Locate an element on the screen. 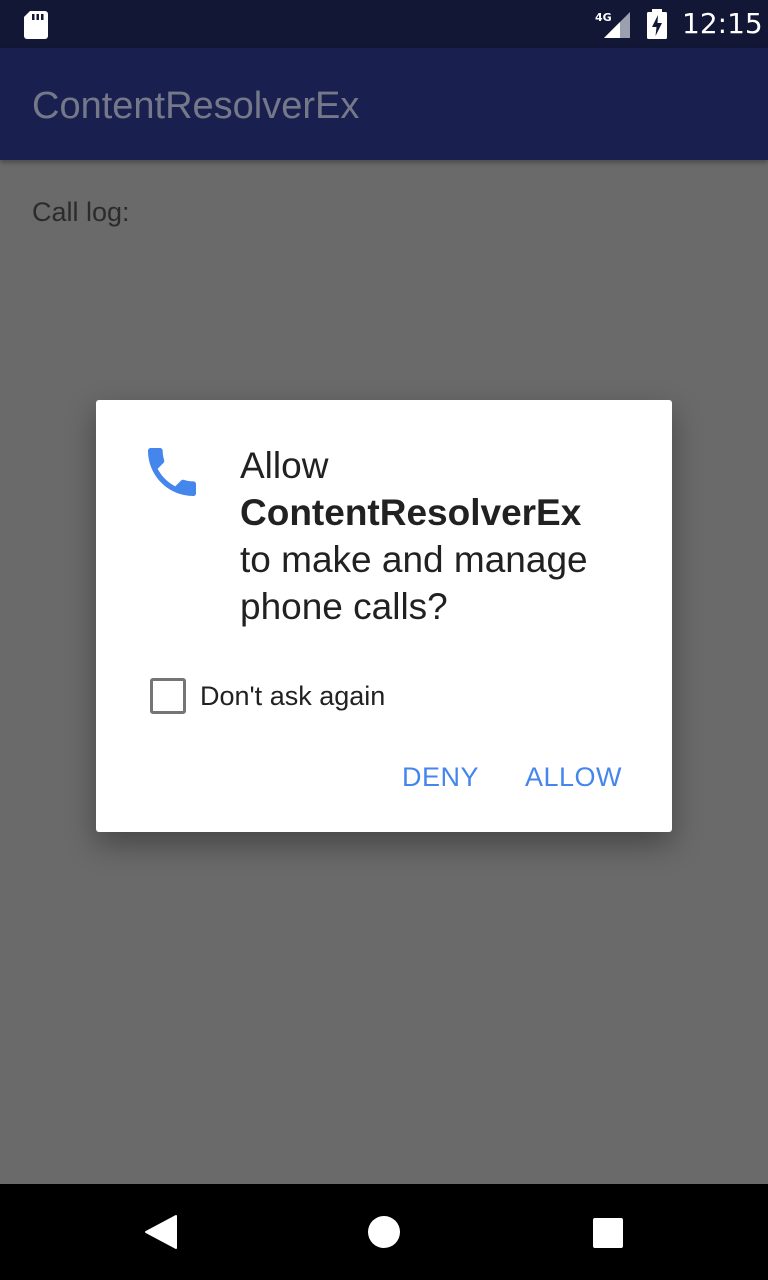 Image resolution: width=768 pixels, height=1280 pixels. call-log-label: Call log: is located at coordinates (81, 212).